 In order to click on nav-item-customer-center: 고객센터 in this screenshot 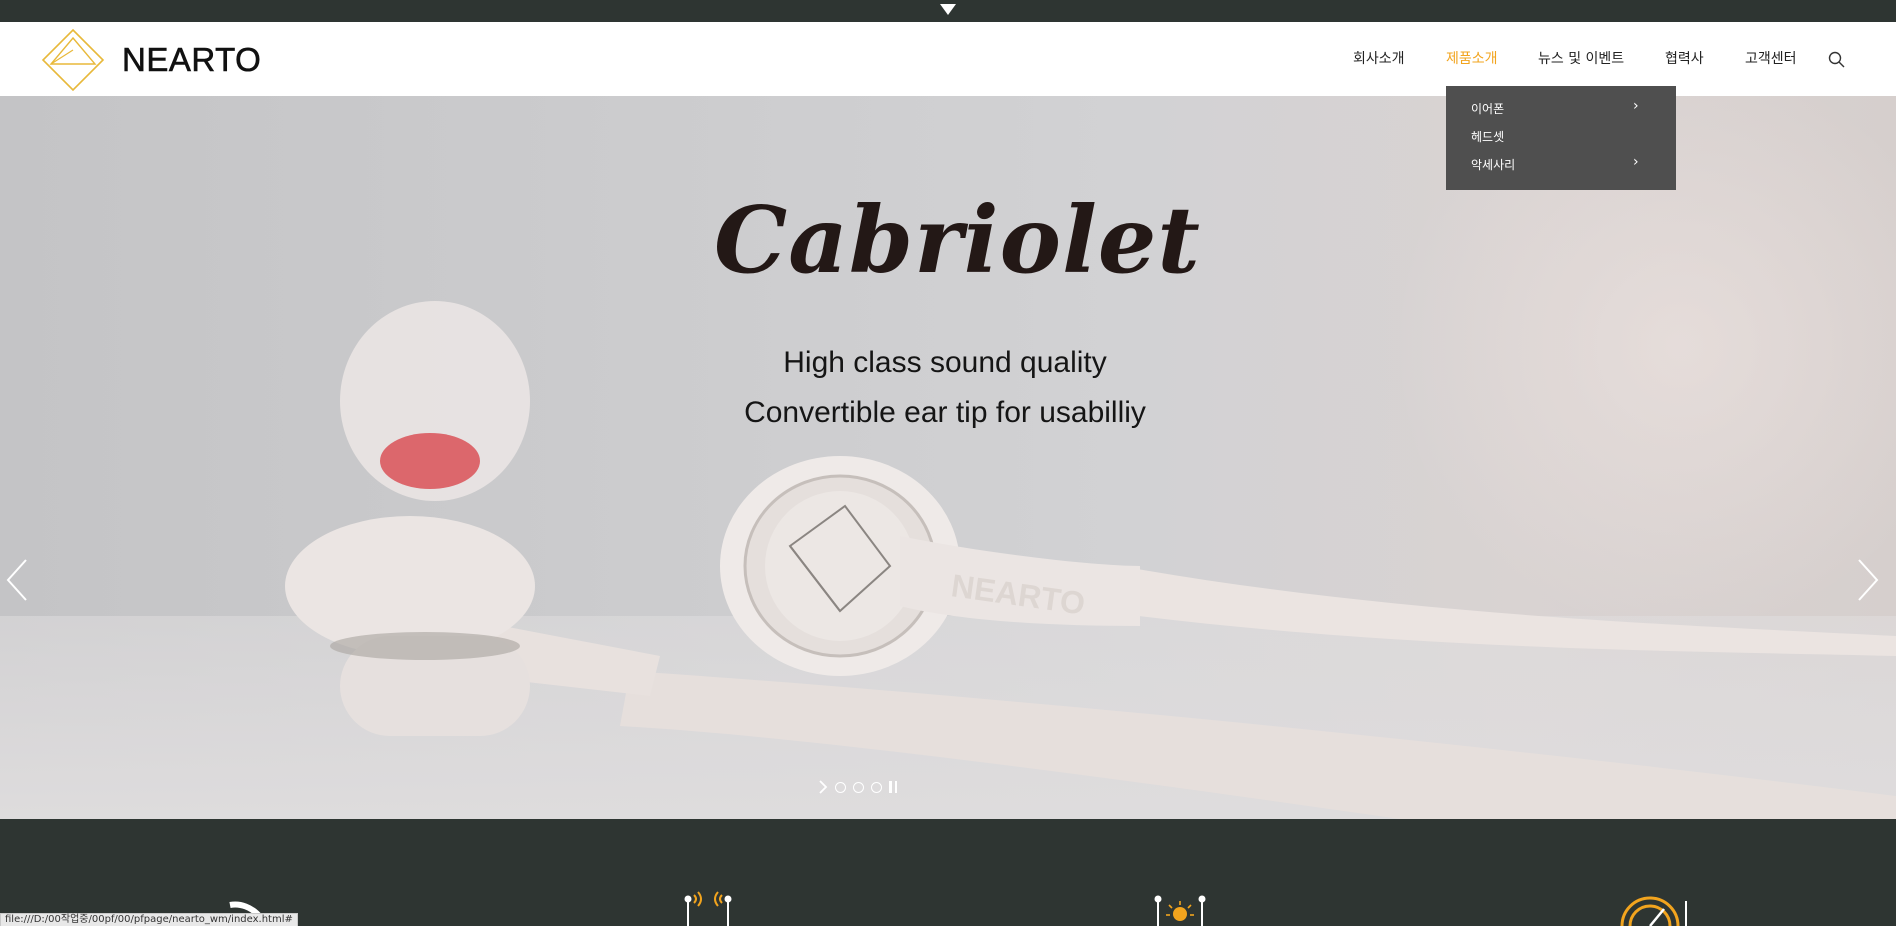, I will do `click(1771, 58)`.